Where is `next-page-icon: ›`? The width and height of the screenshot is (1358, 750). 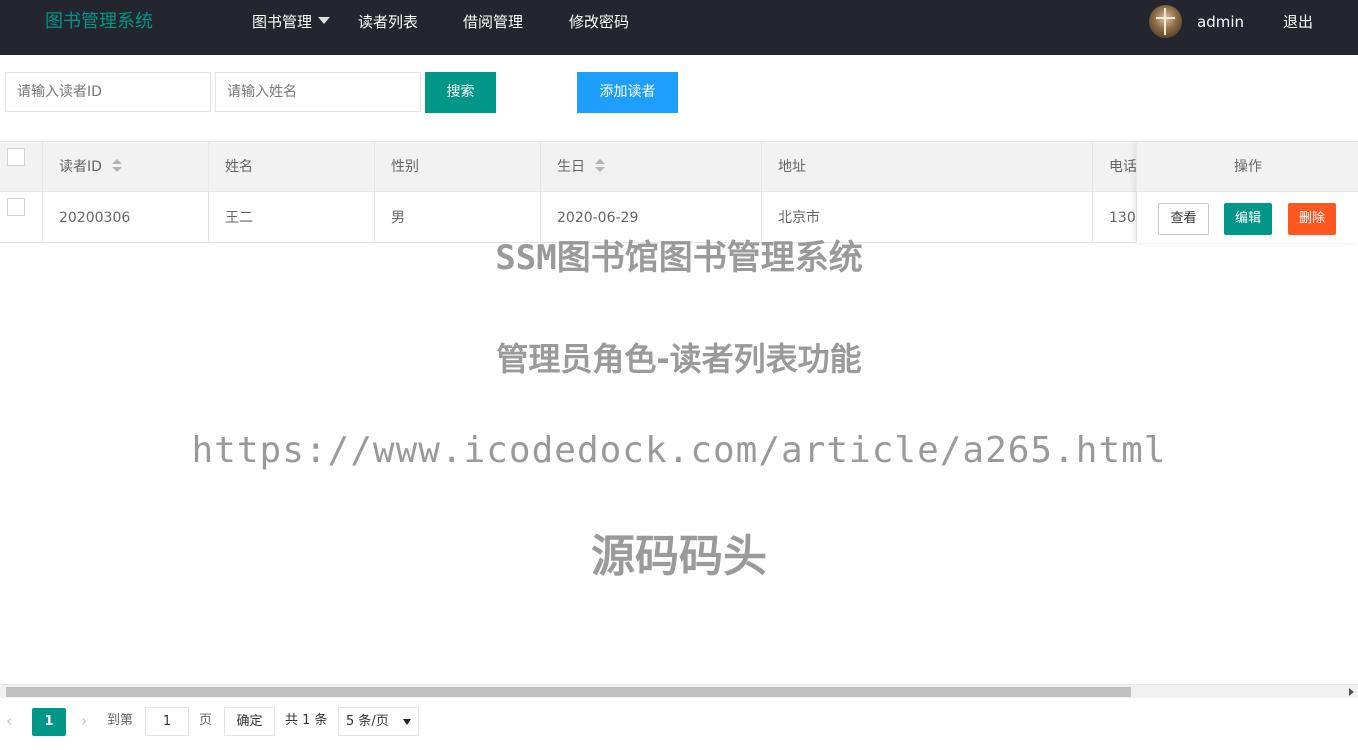
next-page-icon: › is located at coordinates (84, 721).